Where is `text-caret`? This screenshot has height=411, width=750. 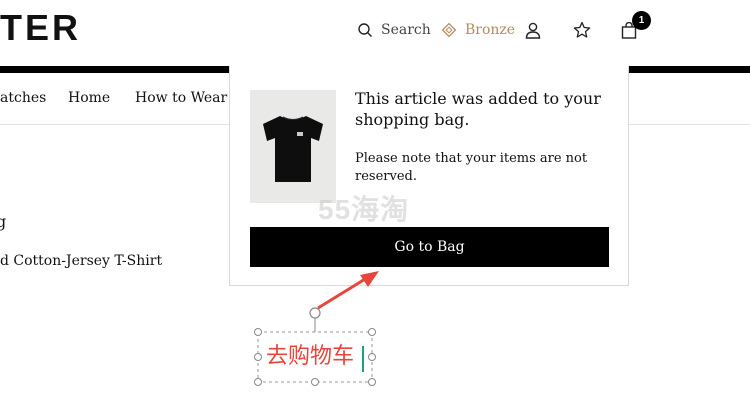
text-caret is located at coordinates (363, 359).